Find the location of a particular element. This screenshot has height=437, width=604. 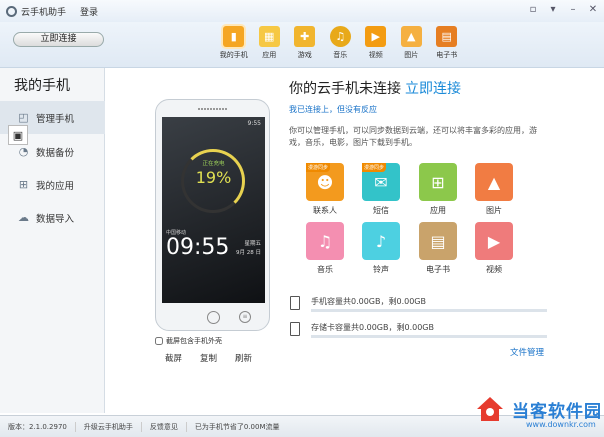

nav-label: 电子书 is located at coordinates (447, 55).